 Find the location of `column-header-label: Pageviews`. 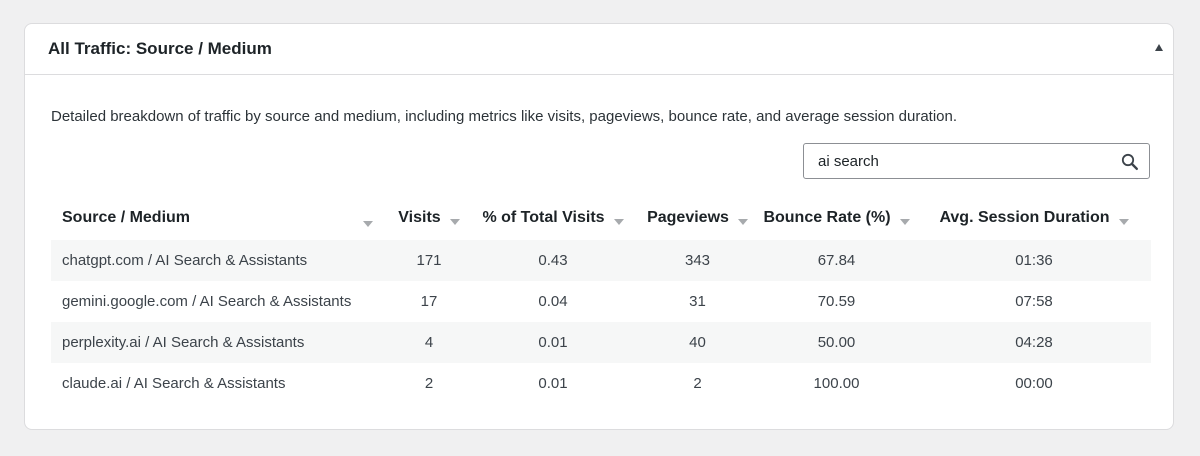

column-header-label: Pageviews is located at coordinates (688, 217).